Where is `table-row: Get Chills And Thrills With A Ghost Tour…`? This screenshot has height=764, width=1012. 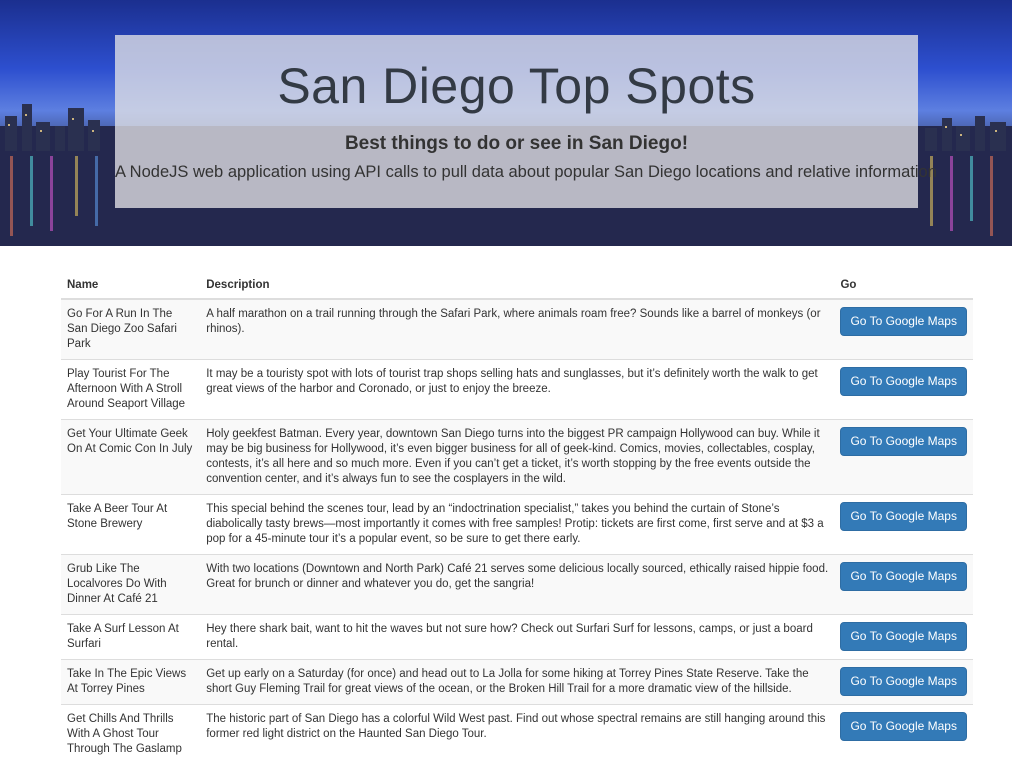 table-row: Get Chills And Thrills With A Ghost Tour… is located at coordinates (517, 734).